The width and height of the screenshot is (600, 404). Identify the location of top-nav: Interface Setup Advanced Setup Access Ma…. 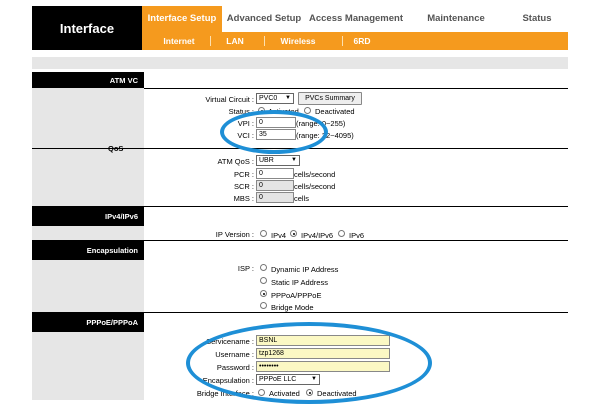
(355, 19).